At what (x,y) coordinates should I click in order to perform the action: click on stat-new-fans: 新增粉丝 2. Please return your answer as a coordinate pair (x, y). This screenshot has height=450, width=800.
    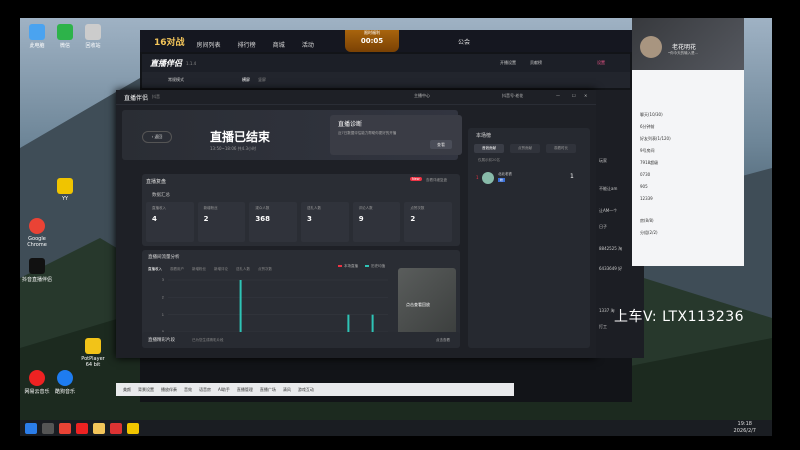
    Looking at the image, I should click on (221, 222).